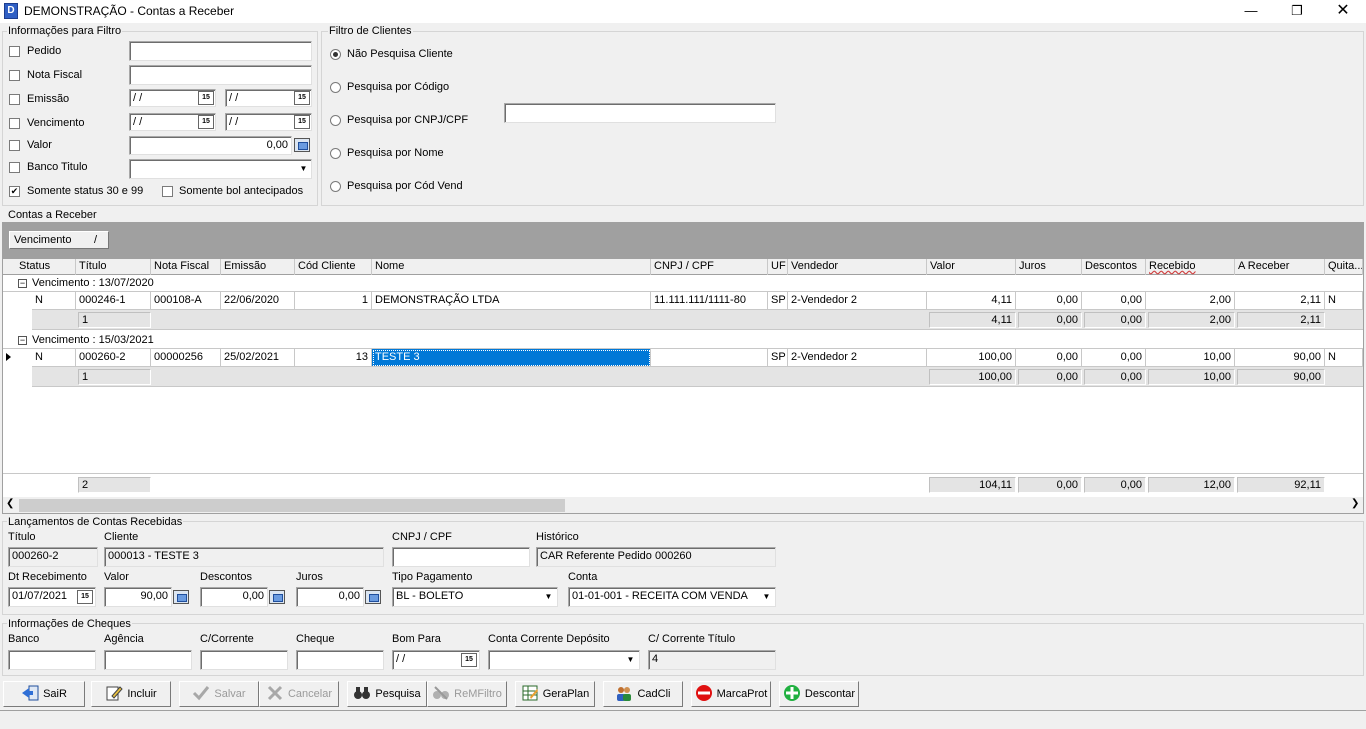  Describe the element at coordinates (14, 51) in the screenshot. I see `pedido-checkbox` at that location.